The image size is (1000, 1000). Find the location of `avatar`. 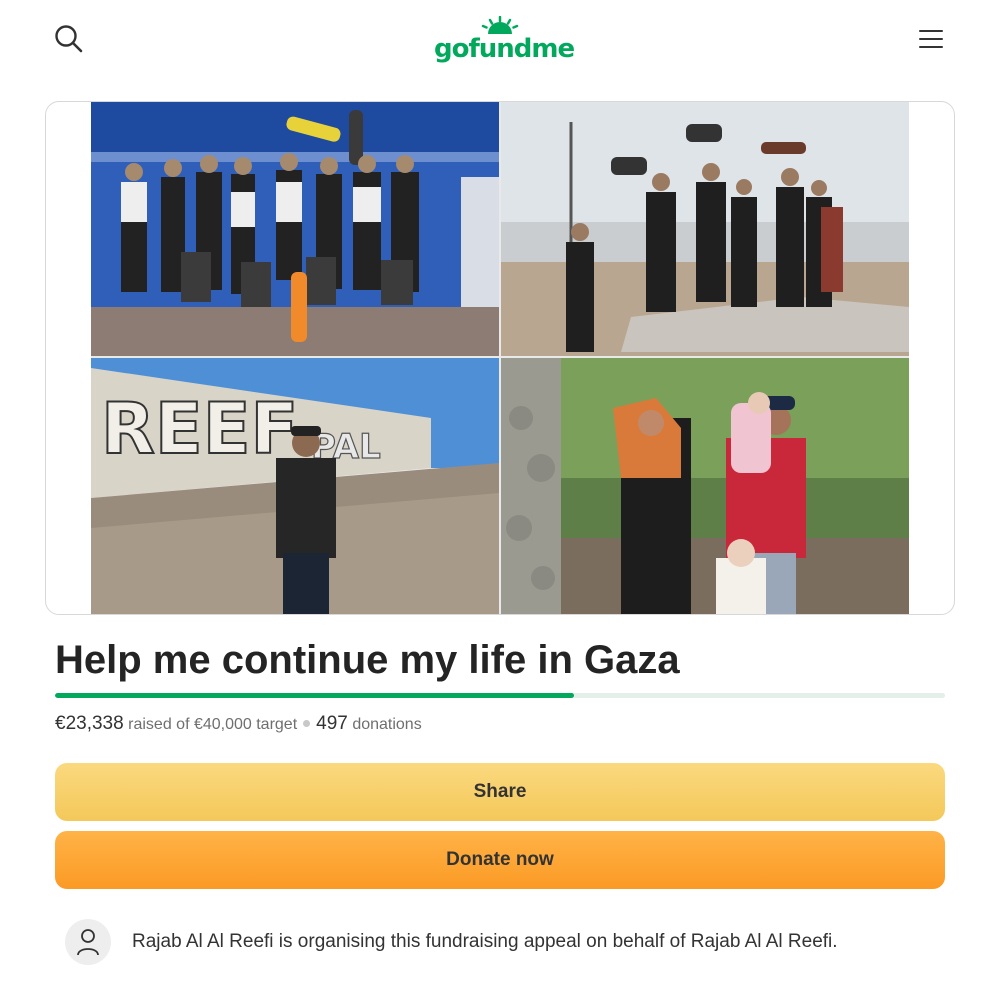

avatar is located at coordinates (88, 942).